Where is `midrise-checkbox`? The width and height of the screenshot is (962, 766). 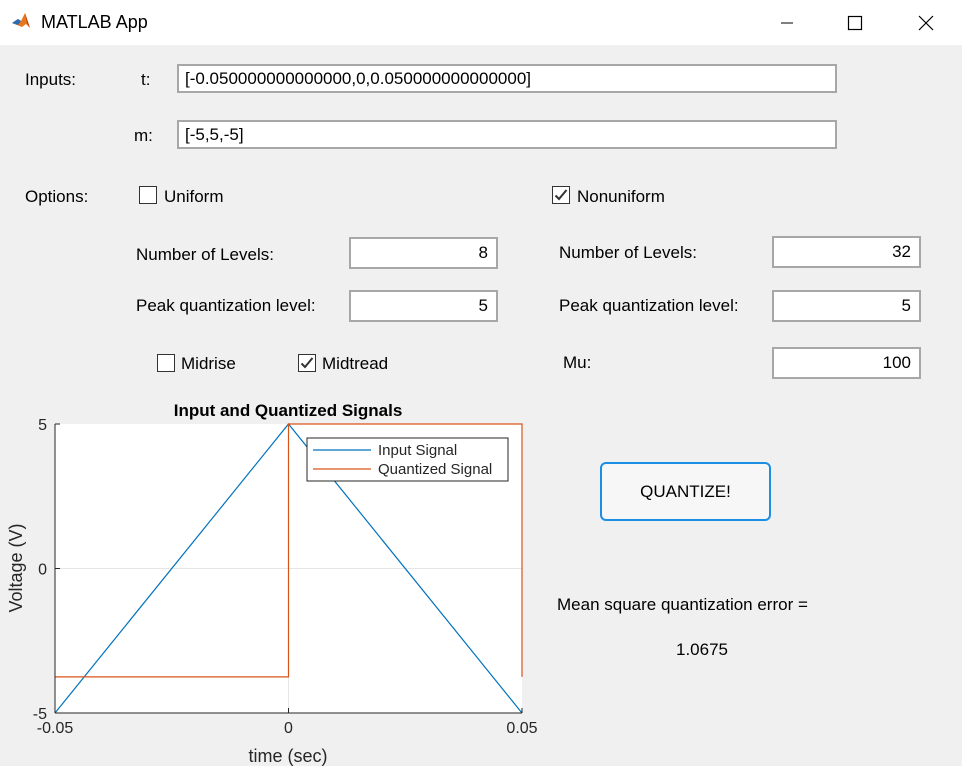
midrise-checkbox is located at coordinates (166, 363).